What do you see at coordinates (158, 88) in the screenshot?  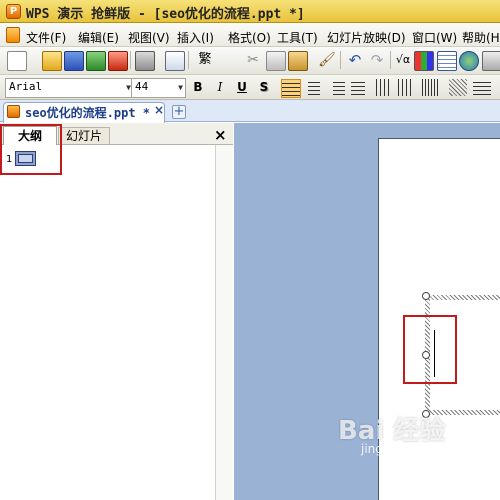 I see `font-size-select: 44 ▼` at bounding box center [158, 88].